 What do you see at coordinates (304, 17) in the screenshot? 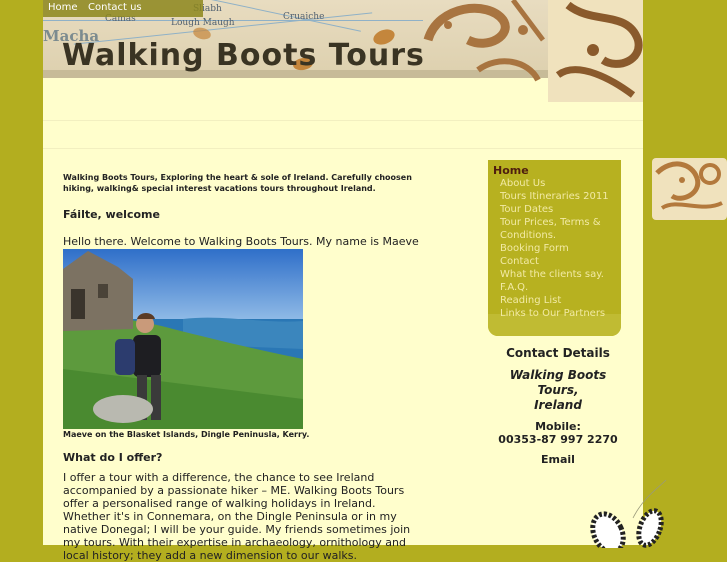
I see `map-label: Cruaiche` at bounding box center [304, 17].